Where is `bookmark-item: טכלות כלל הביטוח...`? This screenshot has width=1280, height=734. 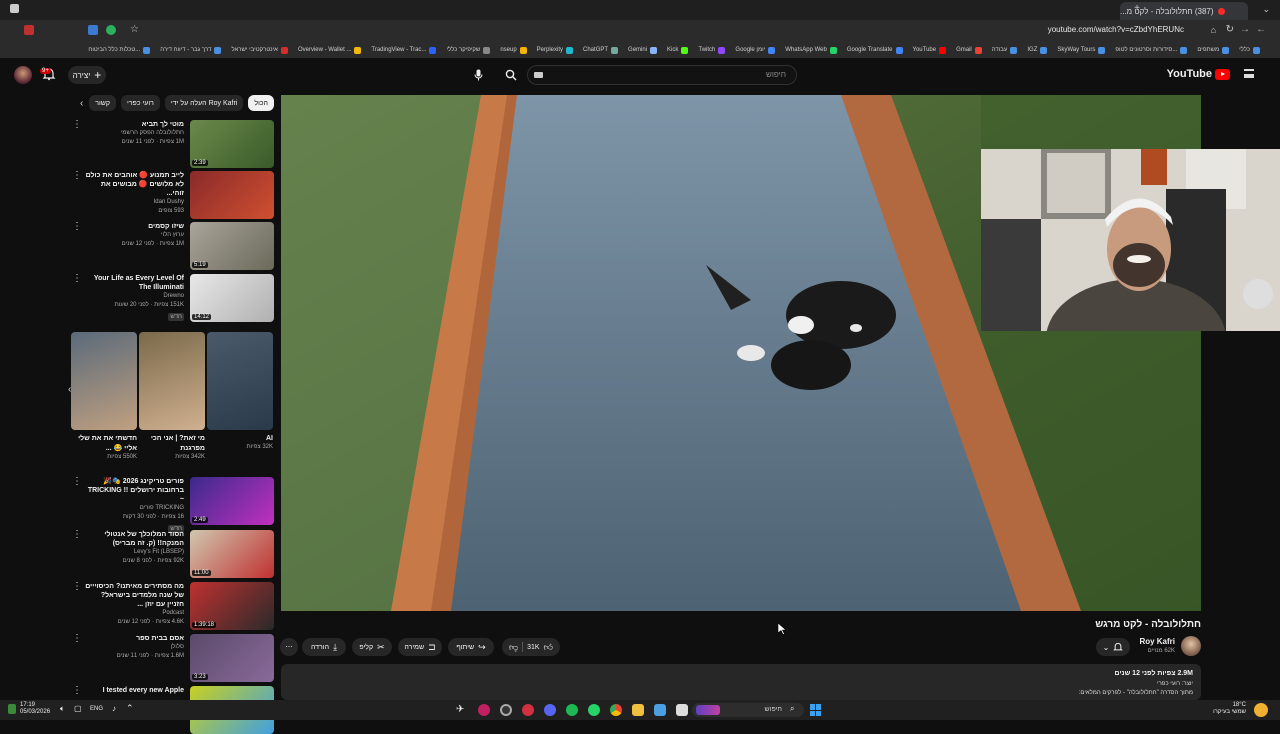
bookmark-item: טכלות כלל הביטוח... is located at coordinates (119, 50).